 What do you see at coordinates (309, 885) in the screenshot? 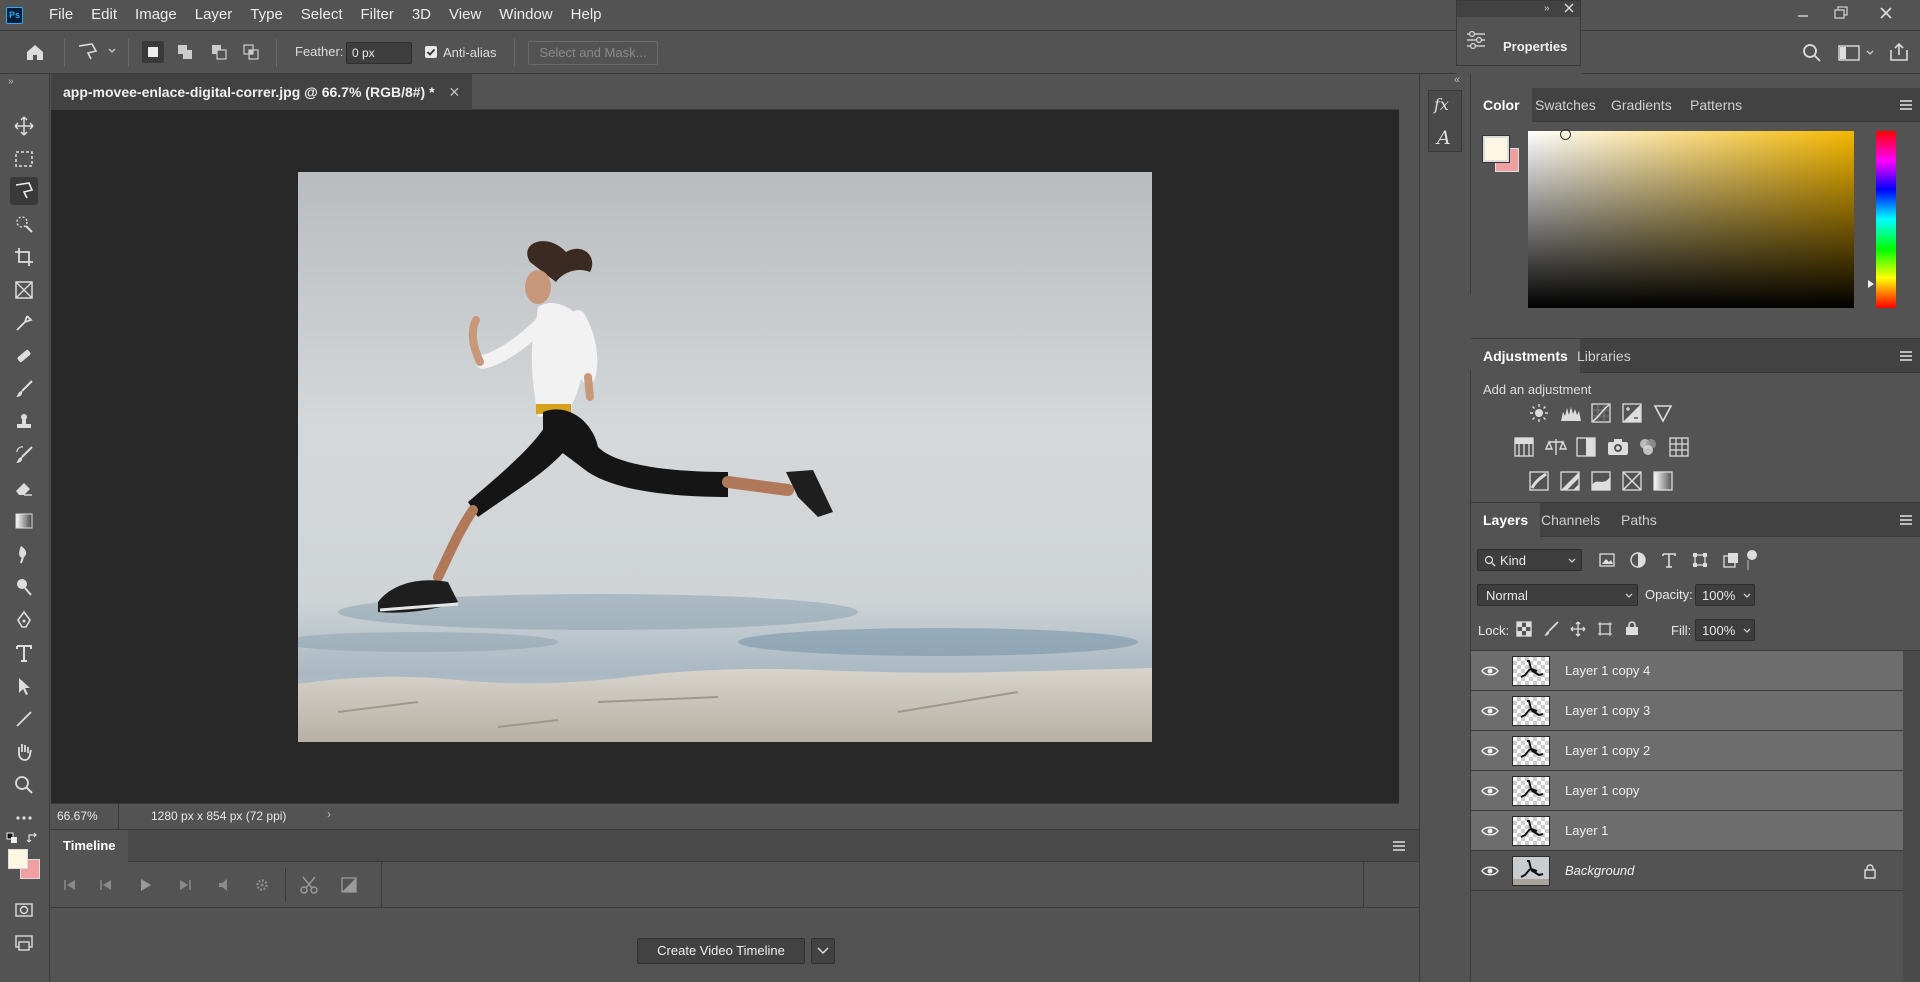
I see `split-scissors-icon` at bounding box center [309, 885].